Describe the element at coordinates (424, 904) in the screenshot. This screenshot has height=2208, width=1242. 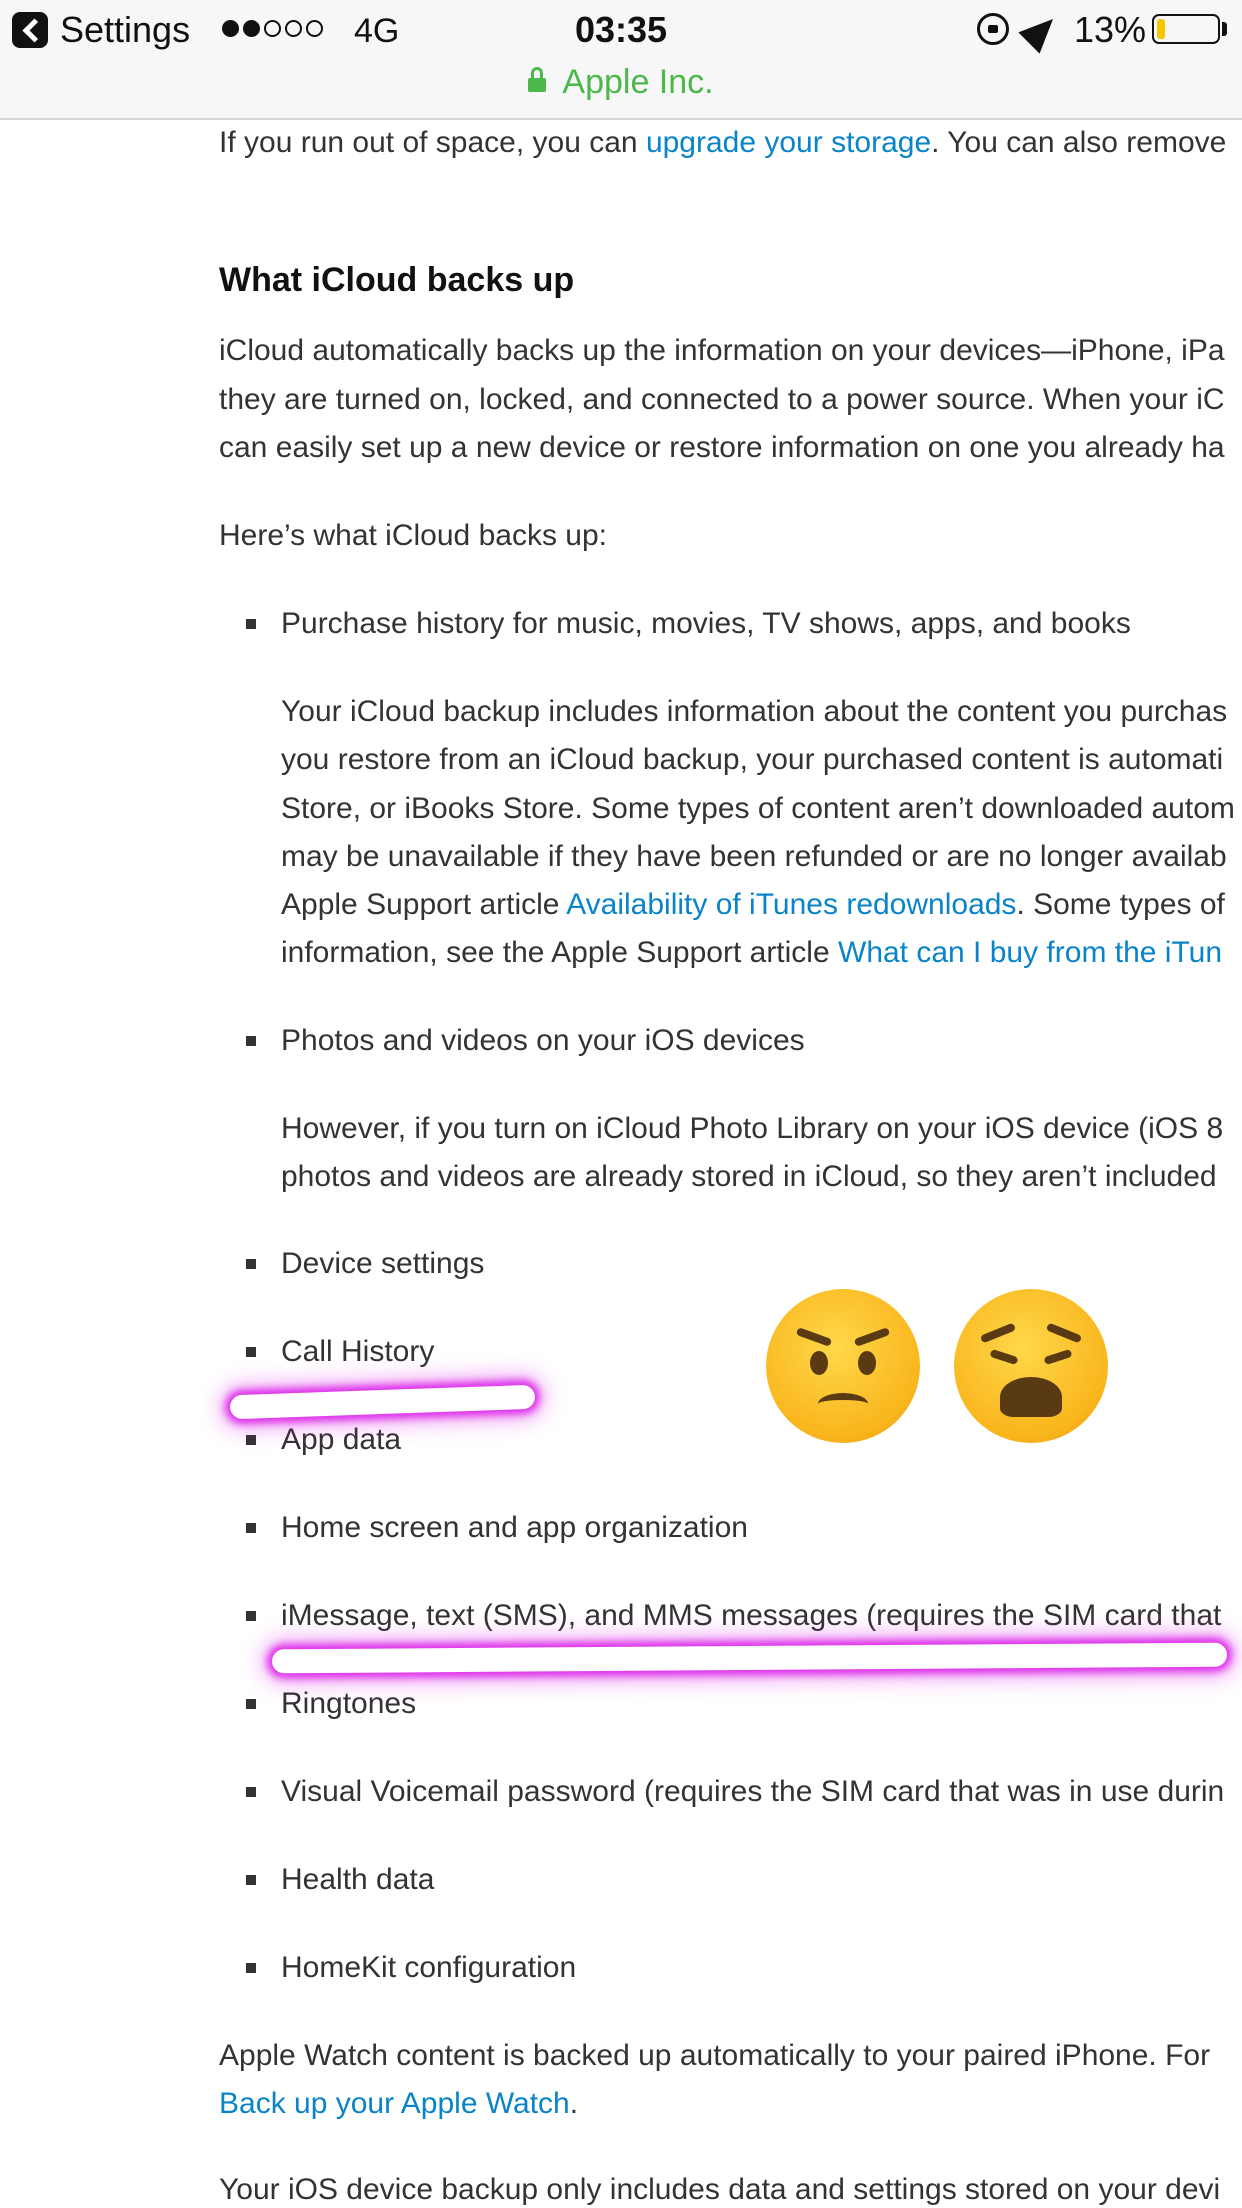
I see `detail-text: Apple Support article` at that location.